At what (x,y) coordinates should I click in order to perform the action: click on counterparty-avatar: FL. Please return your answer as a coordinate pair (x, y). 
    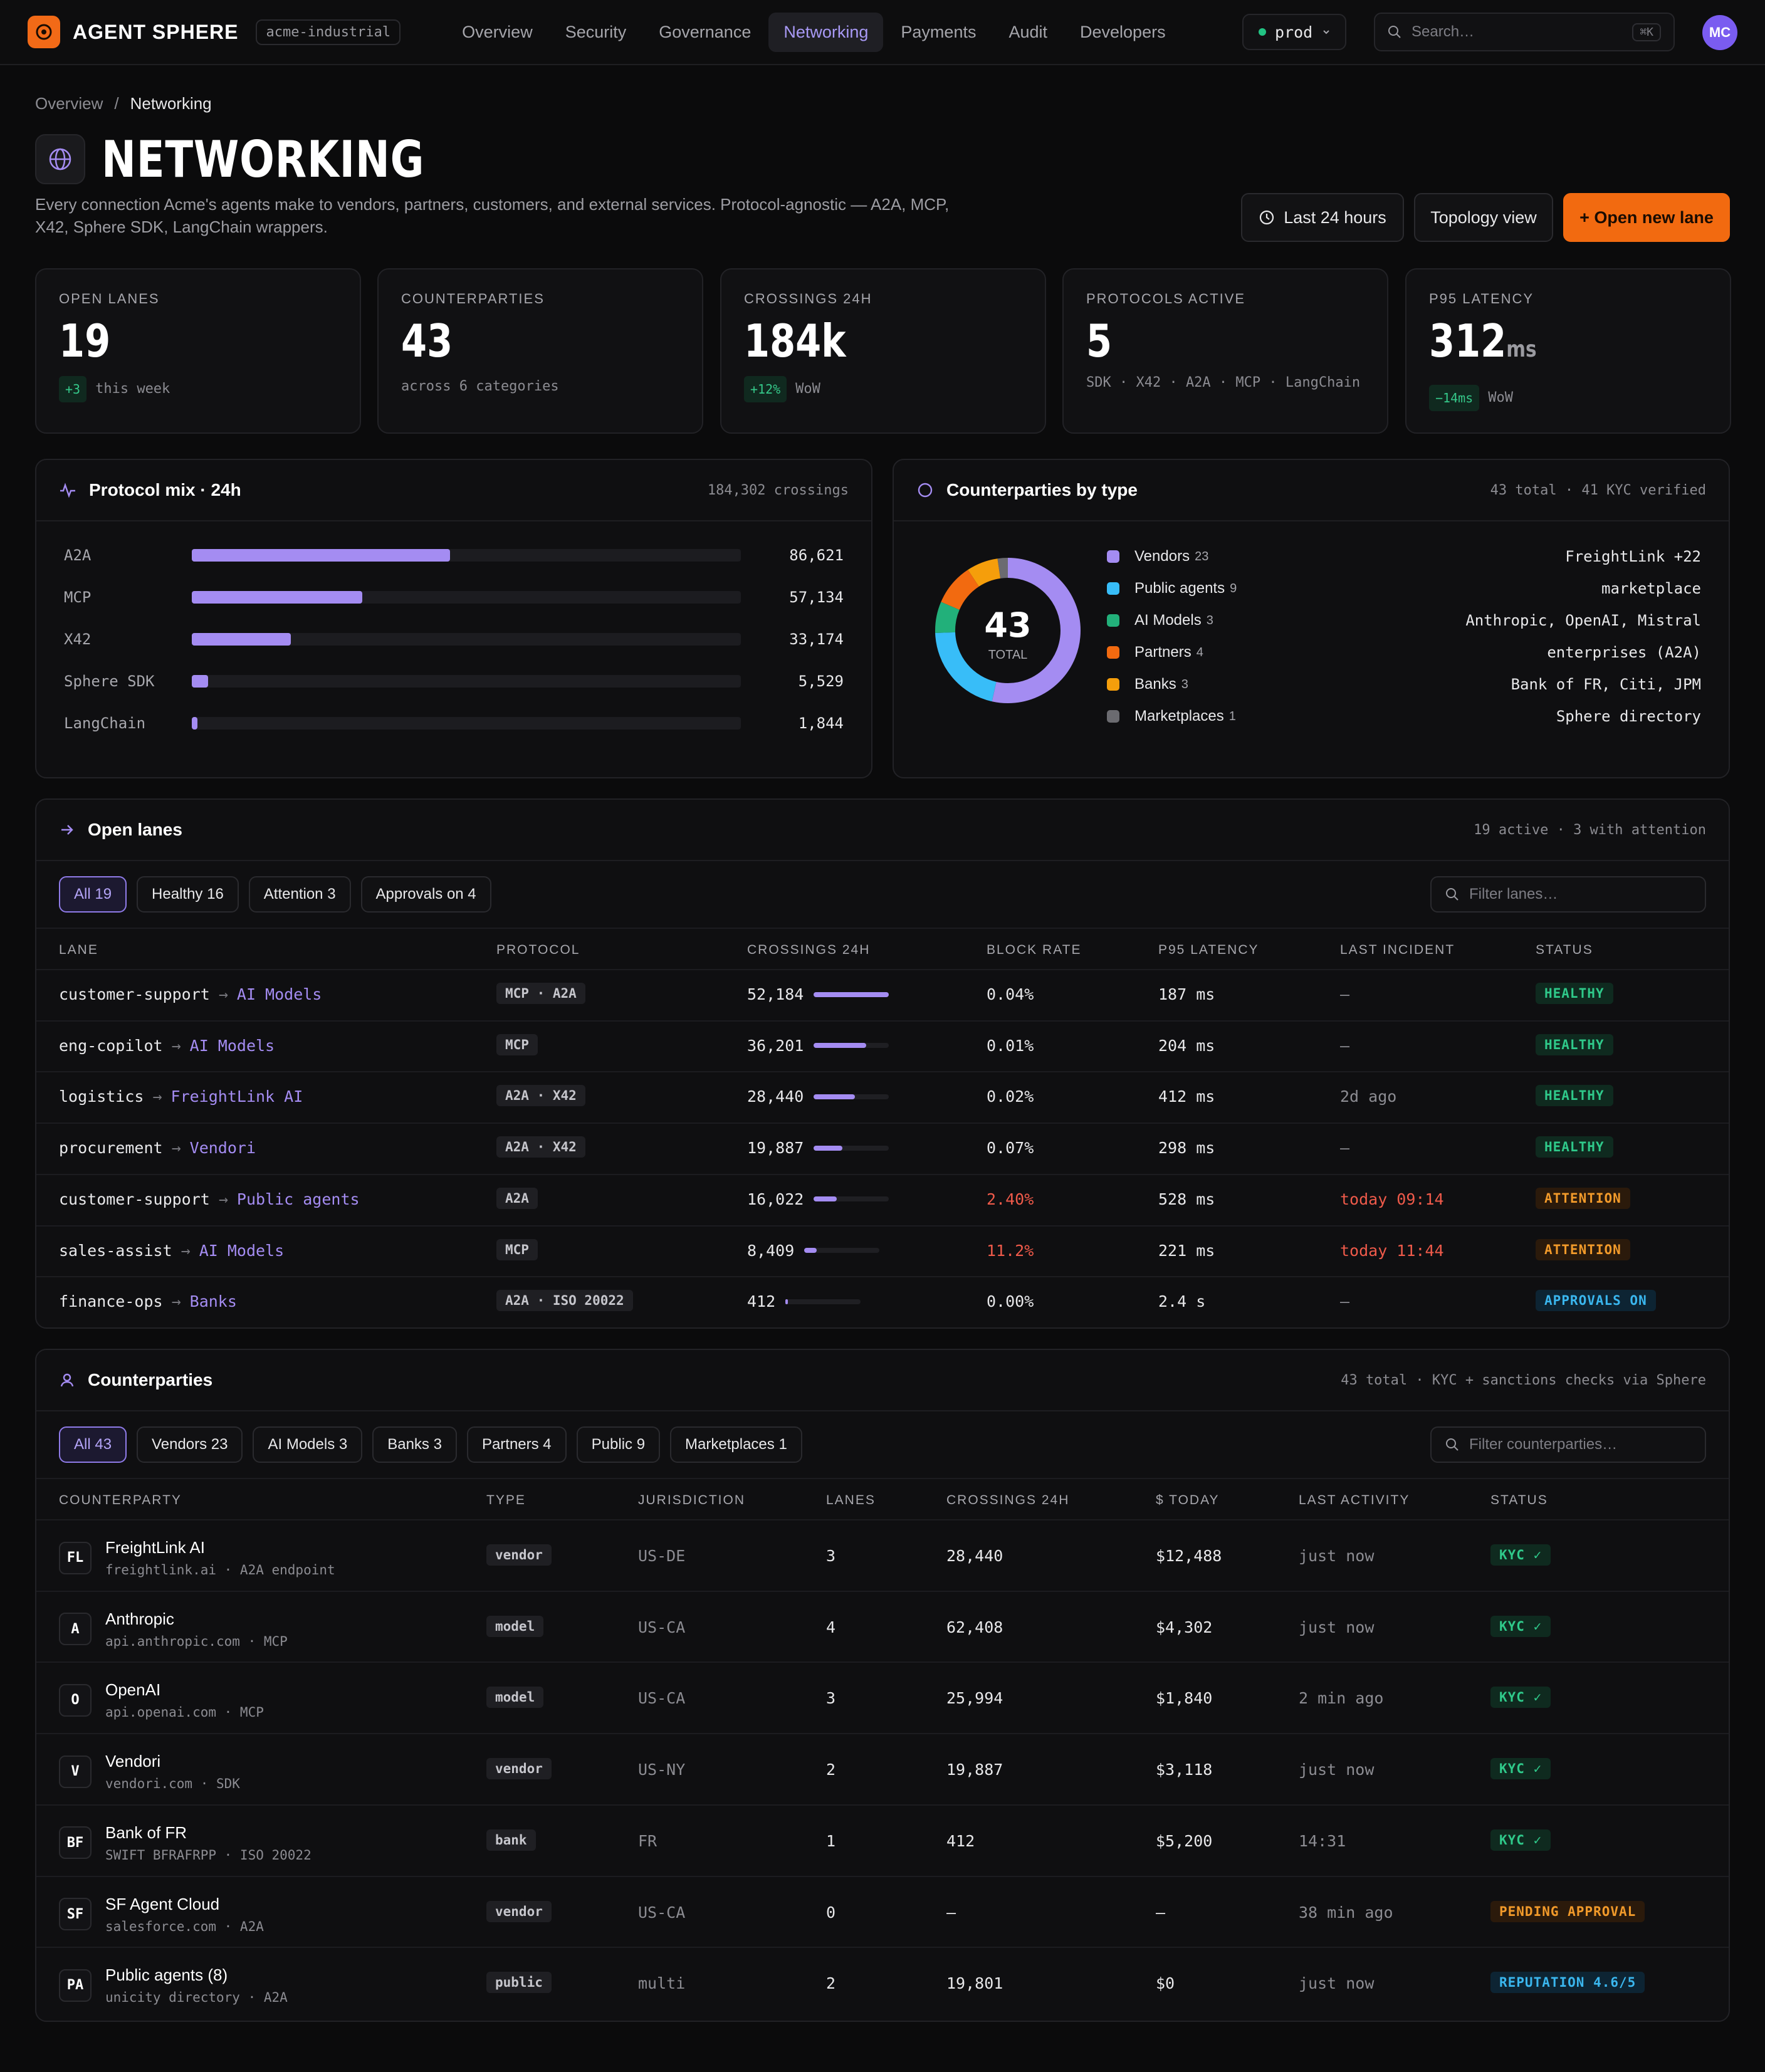
    Looking at the image, I should click on (75, 1557).